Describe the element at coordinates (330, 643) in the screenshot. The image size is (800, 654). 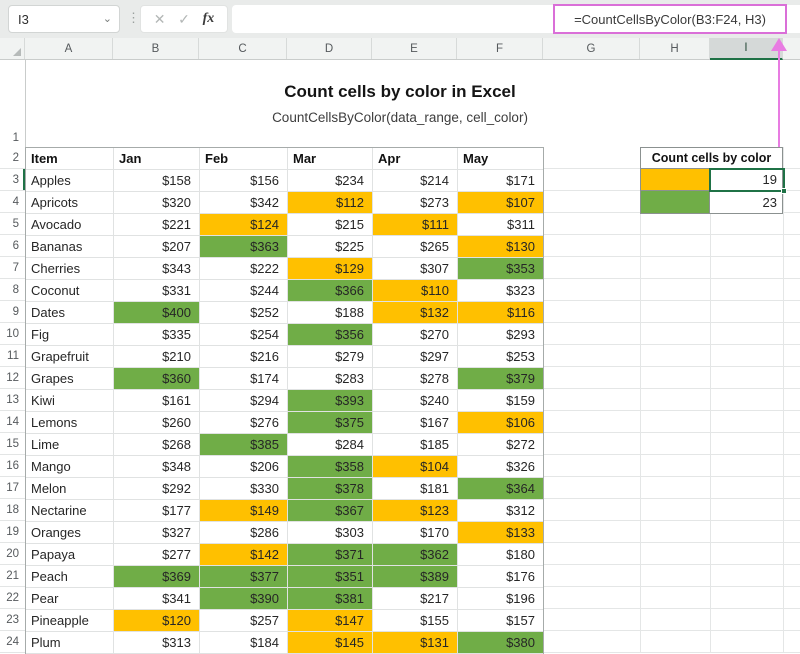
I see `cell-value: $145` at that location.